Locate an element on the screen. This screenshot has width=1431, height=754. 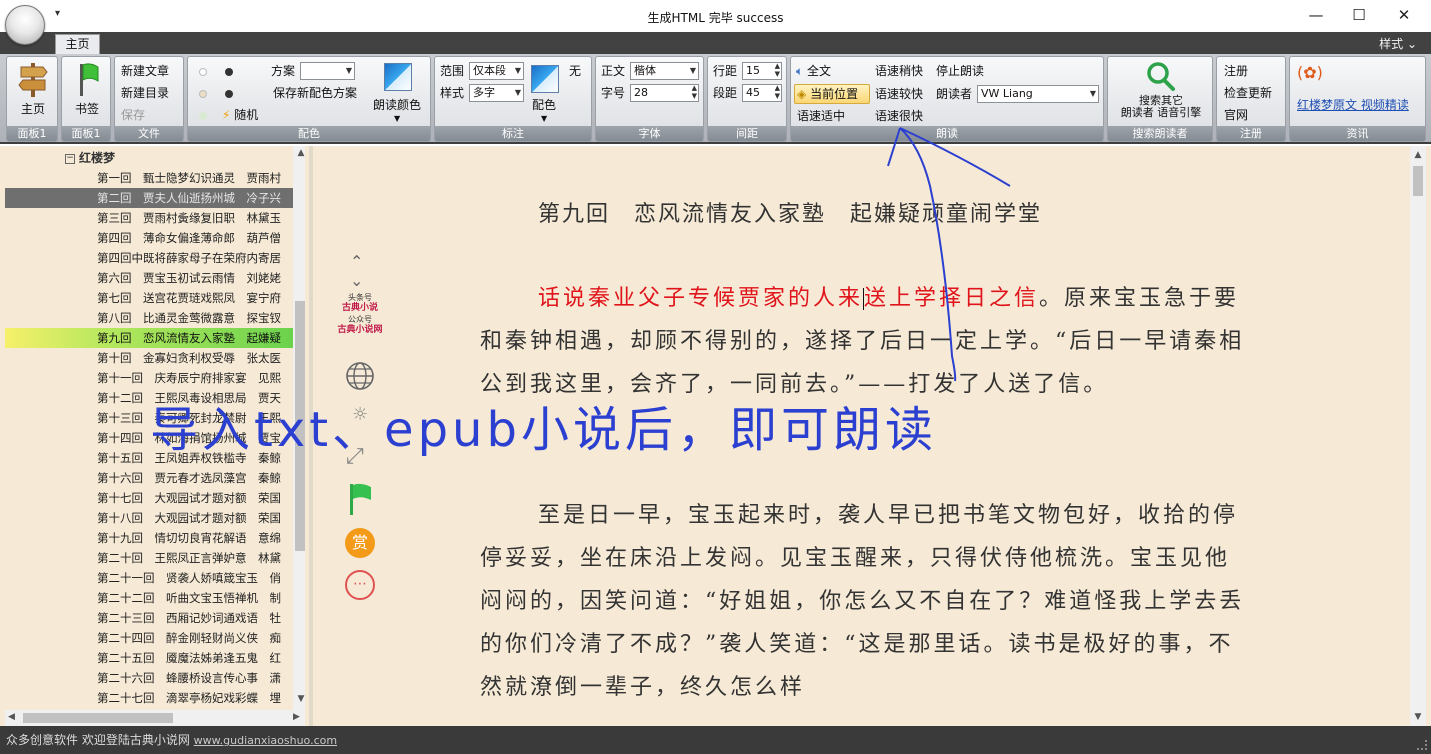
speed-faster-button: 语速较快 is located at coordinates (899, 94).